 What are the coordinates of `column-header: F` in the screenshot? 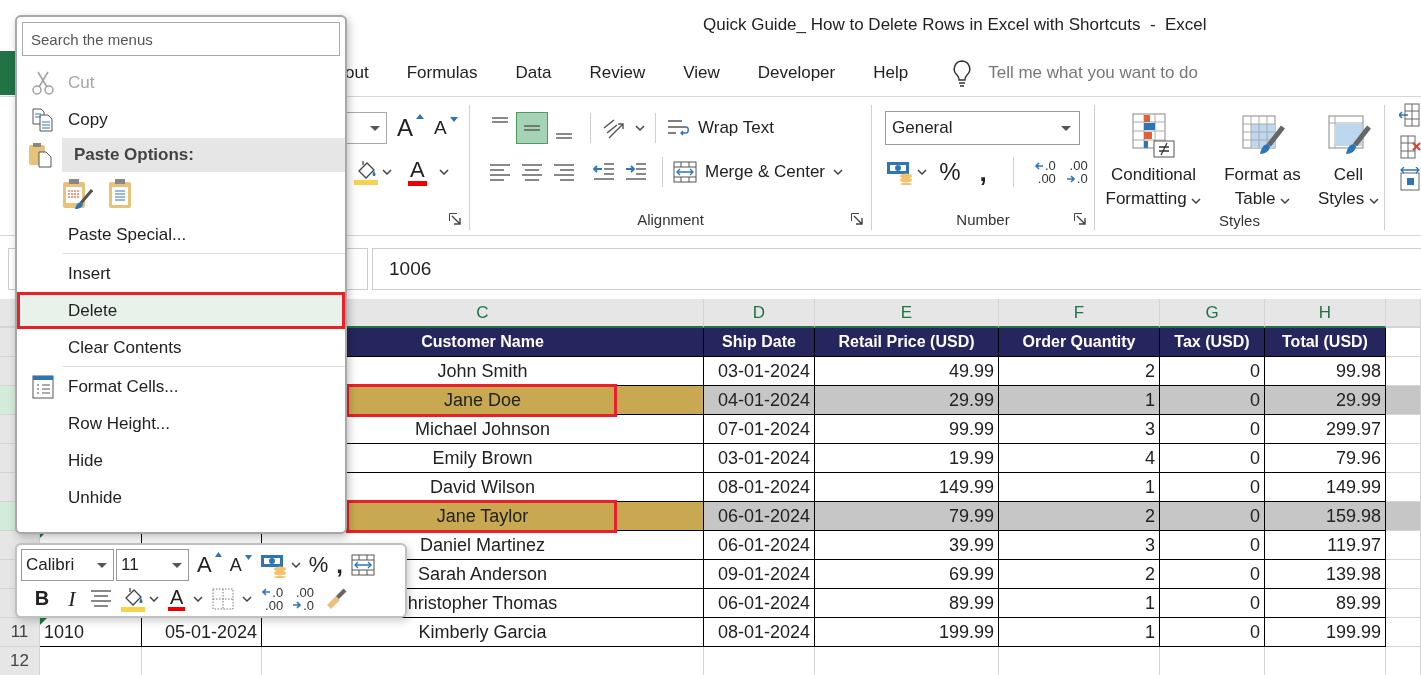 It's located at (1079, 313).